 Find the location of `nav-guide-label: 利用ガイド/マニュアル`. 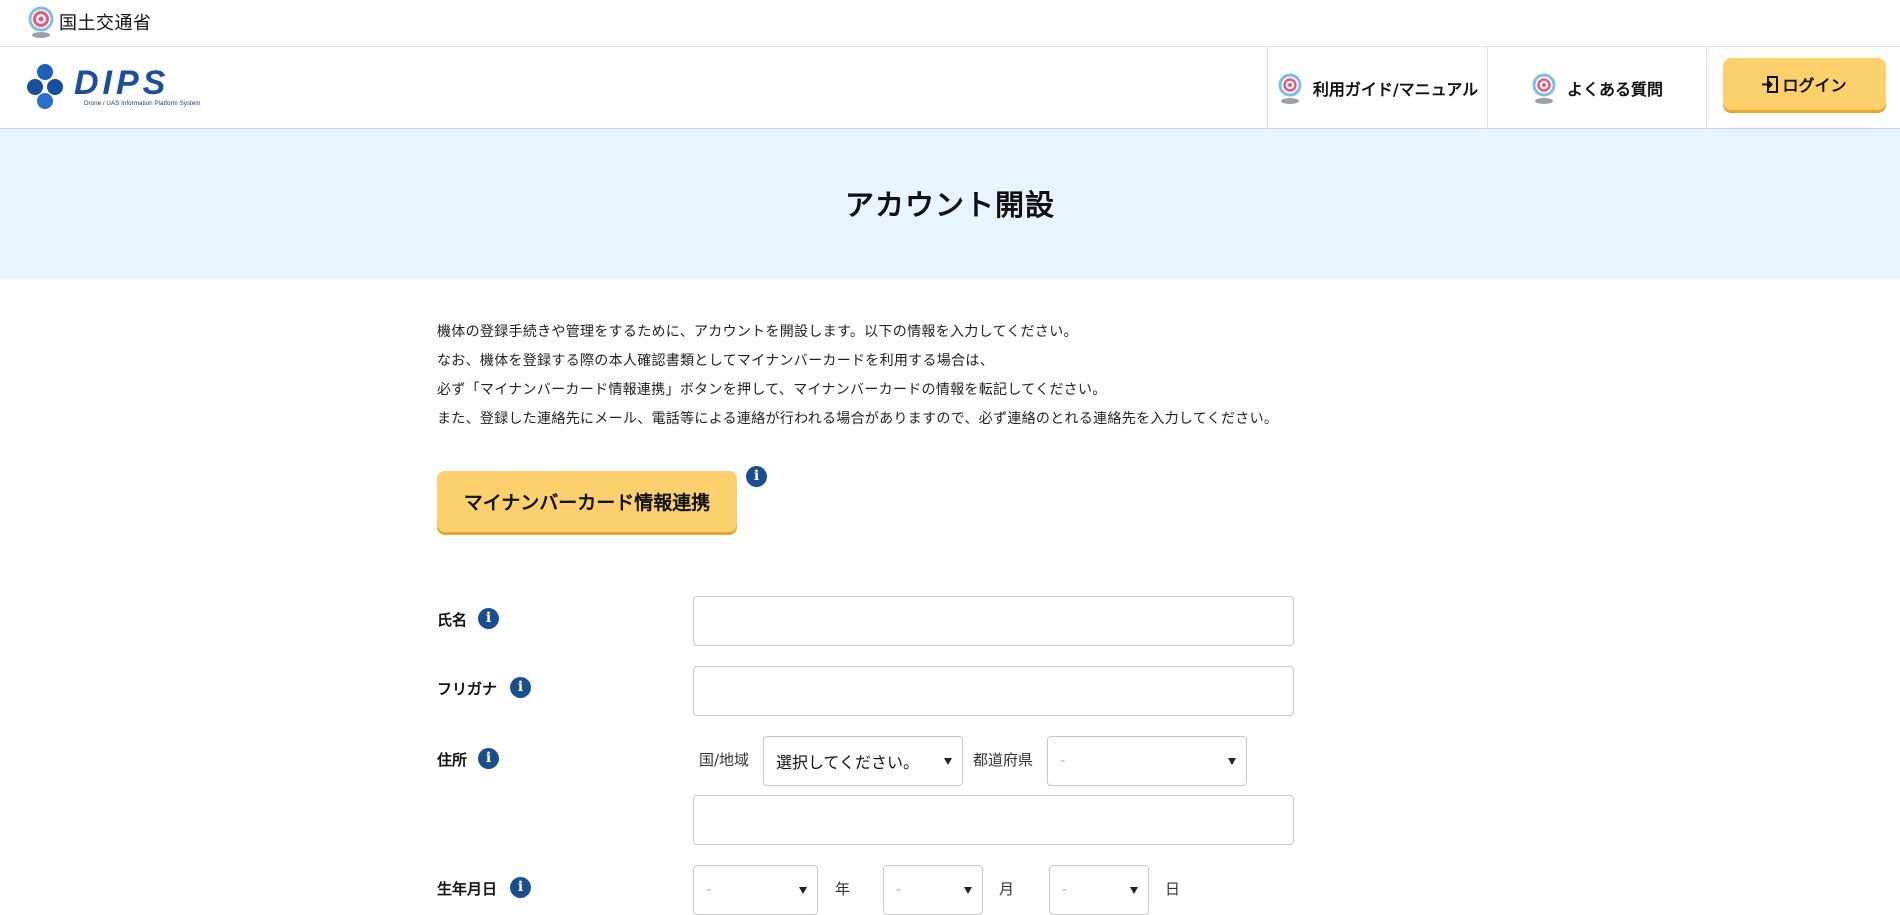

nav-guide-label: 利用ガイド/マニュアル is located at coordinates (1395, 89).